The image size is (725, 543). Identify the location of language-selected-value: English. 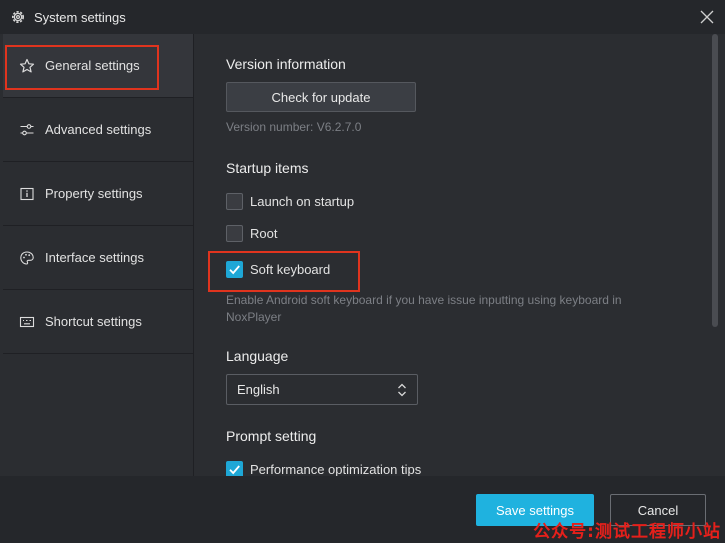
(258, 389).